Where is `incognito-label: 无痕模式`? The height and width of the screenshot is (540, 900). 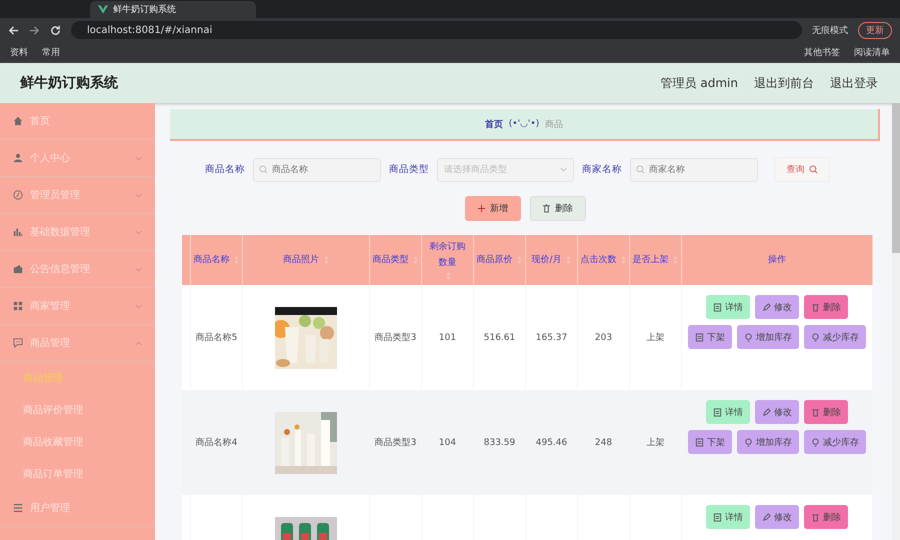 incognito-label: 无痕模式 is located at coordinates (830, 30).